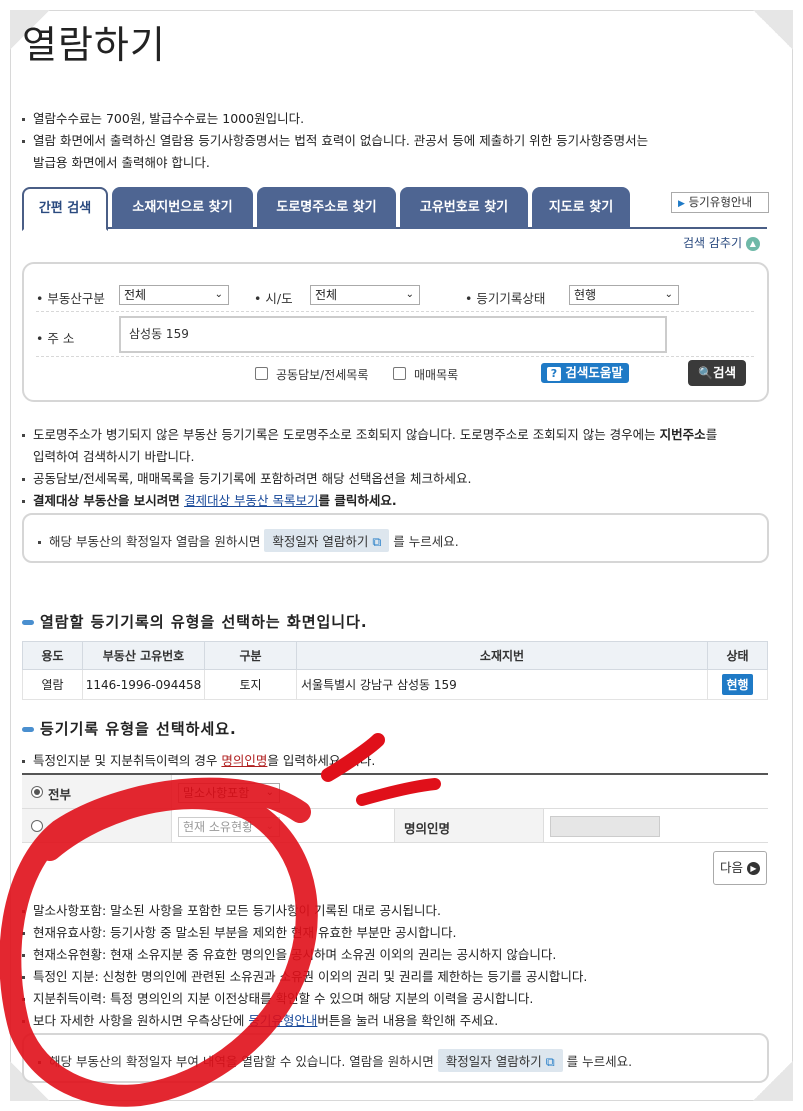 The width and height of the screenshot is (803, 1111). What do you see at coordinates (159, 942) in the screenshot?
I see `red-circle-annotation` at bounding box center [159, 942].